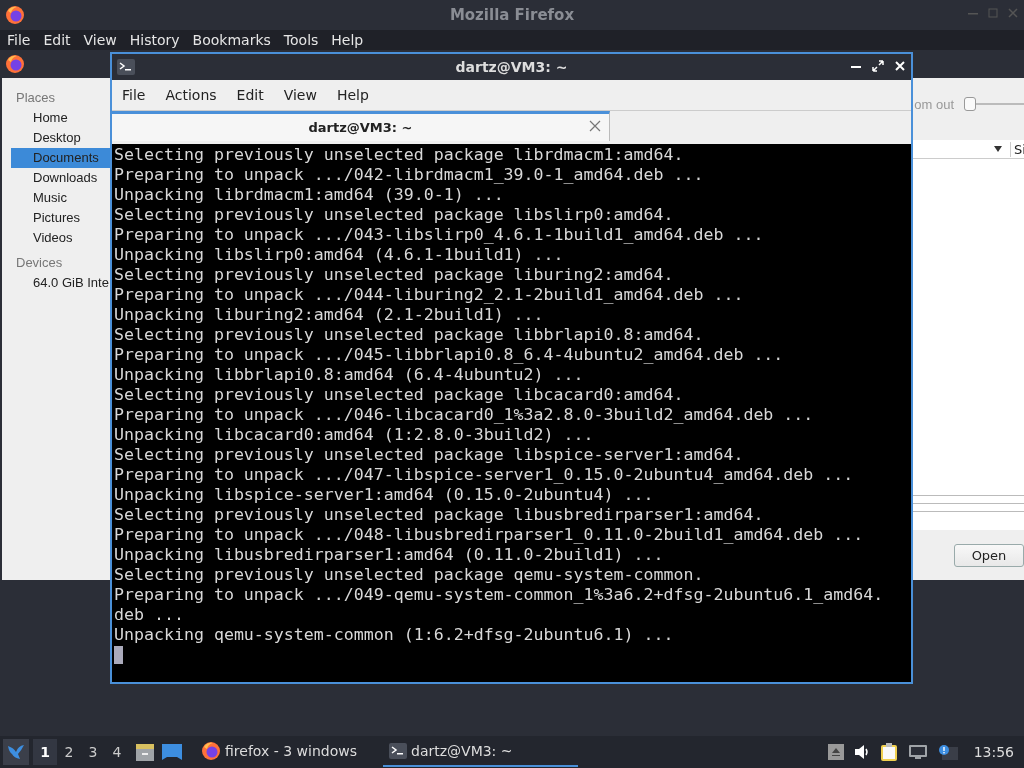  I want to click on terminal-line: Preparing to unpack .../049-qemu-system-common_1%3a6.2+dfsg-2ubuntu6.1_amd64., so click(499, 595).